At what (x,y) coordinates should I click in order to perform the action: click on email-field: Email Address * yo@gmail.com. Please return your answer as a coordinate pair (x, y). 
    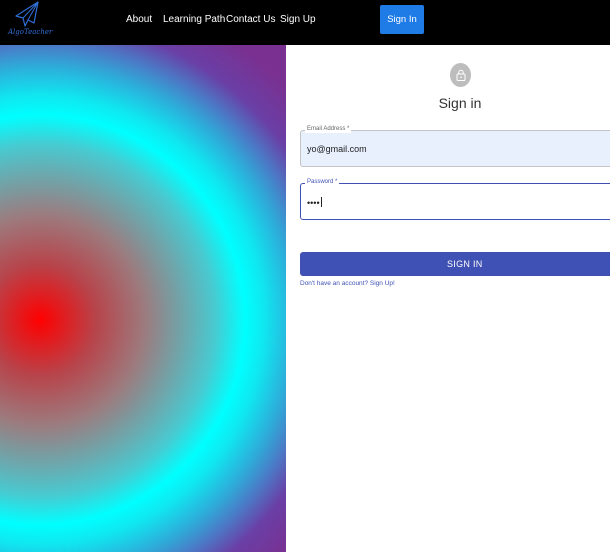
    Looking at the image, I should click on (455, 146).